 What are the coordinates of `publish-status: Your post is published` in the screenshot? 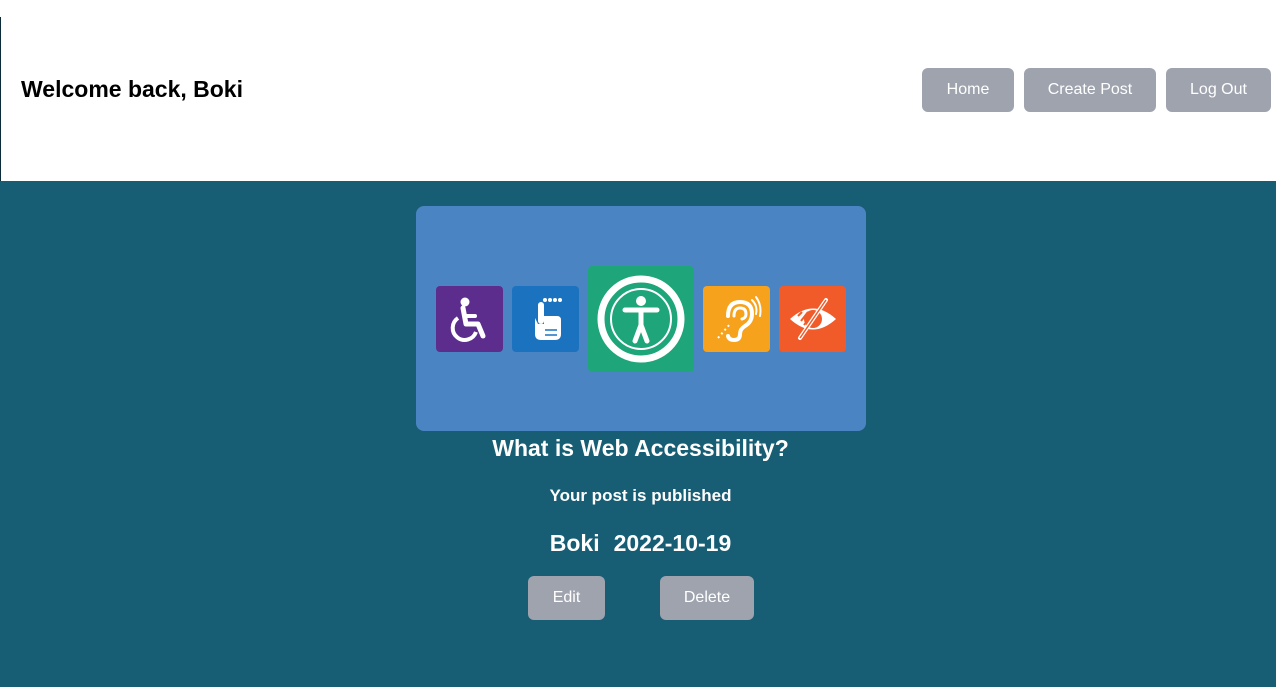 It's located at (640, 495).